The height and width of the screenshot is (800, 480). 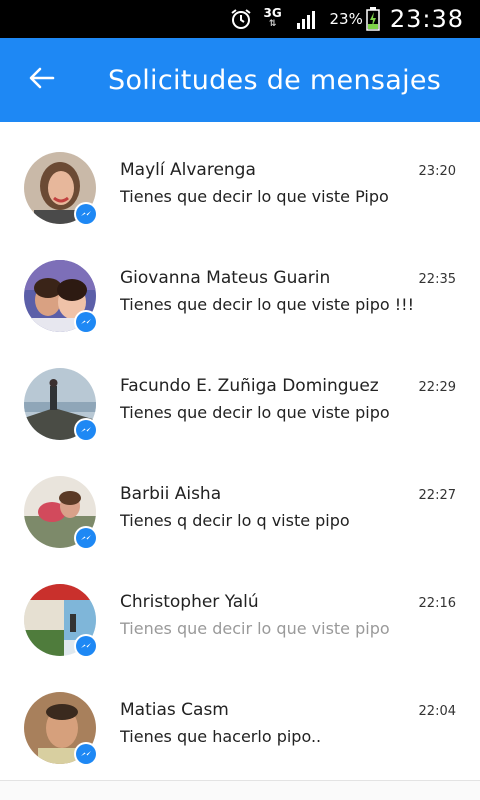 I want to click on message-time: 22:35, so click(x=437, y=279).